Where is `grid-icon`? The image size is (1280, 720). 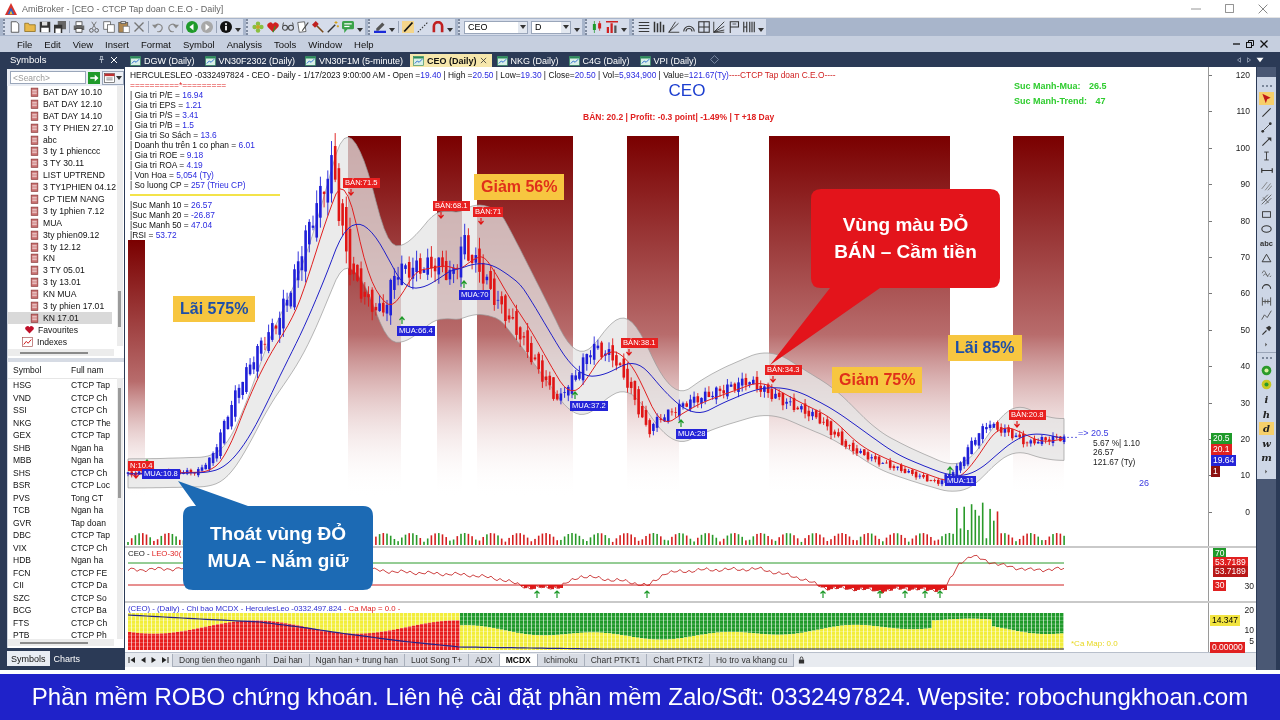
grid-icon is located at coordinates (704, 27).